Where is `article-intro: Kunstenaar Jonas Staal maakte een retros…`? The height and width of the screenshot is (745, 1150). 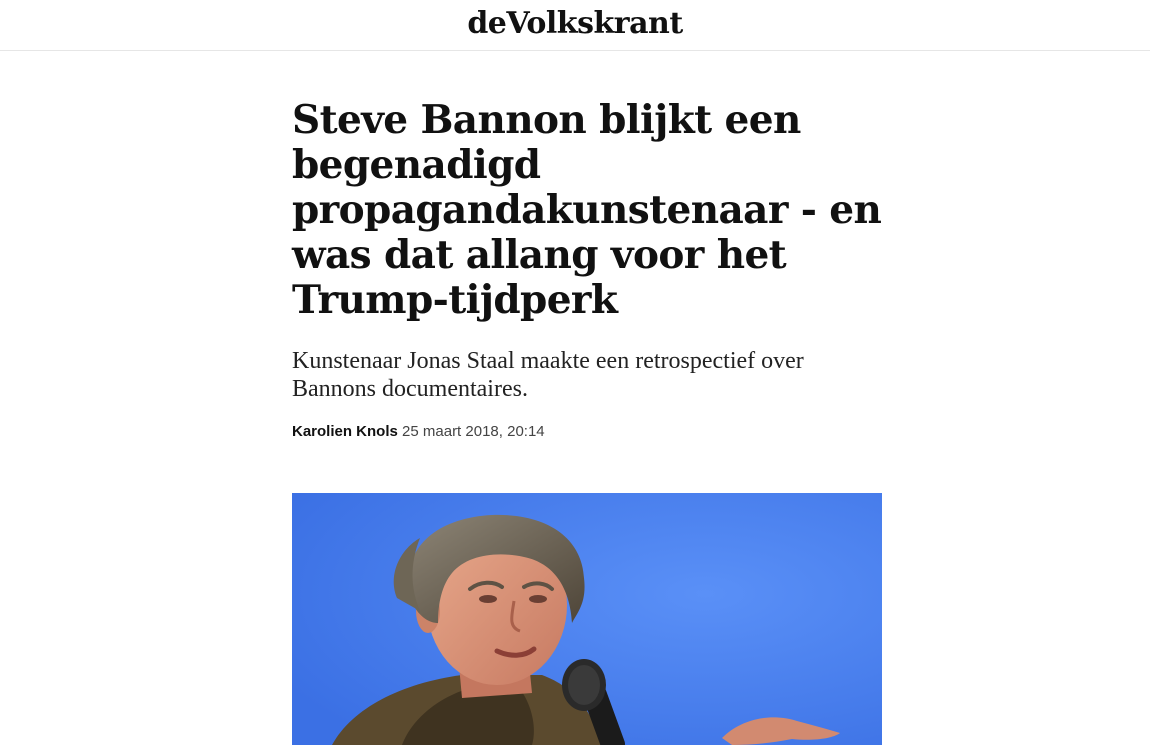 article-intro: Kunstenaar Jonas Staal maakte een retros… is located at coordinates (548, 375).